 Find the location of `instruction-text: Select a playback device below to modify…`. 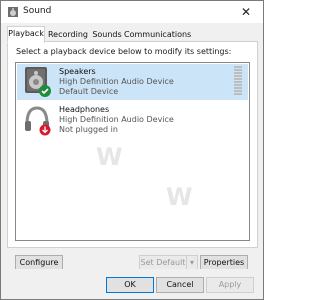

instruction-text: Select a playback device below to modify… is located at coordinates (124, 51).